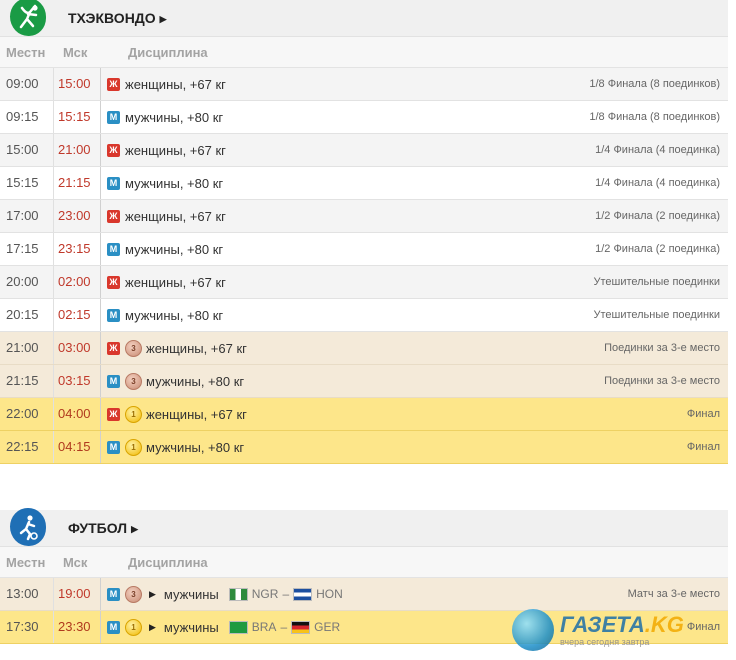  Describe the element at coordinates (364, 52) in the screenshot. I see `taekwondo-column-header: Местн Мск Дисциплина` at that location.